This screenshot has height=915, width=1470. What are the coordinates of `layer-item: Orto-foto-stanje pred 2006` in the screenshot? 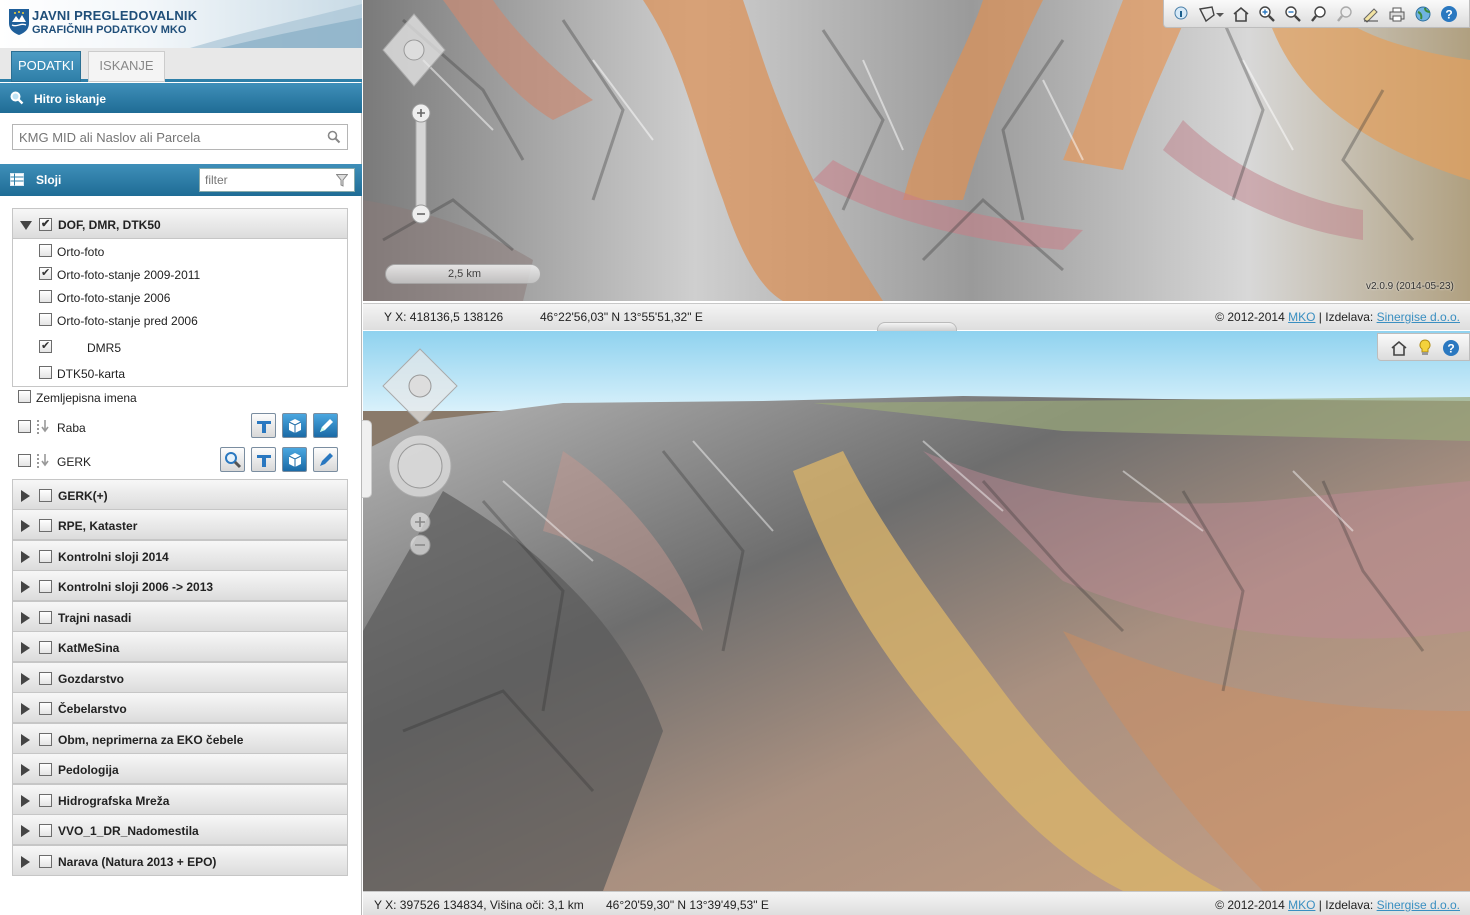 It's located at (181, 320).